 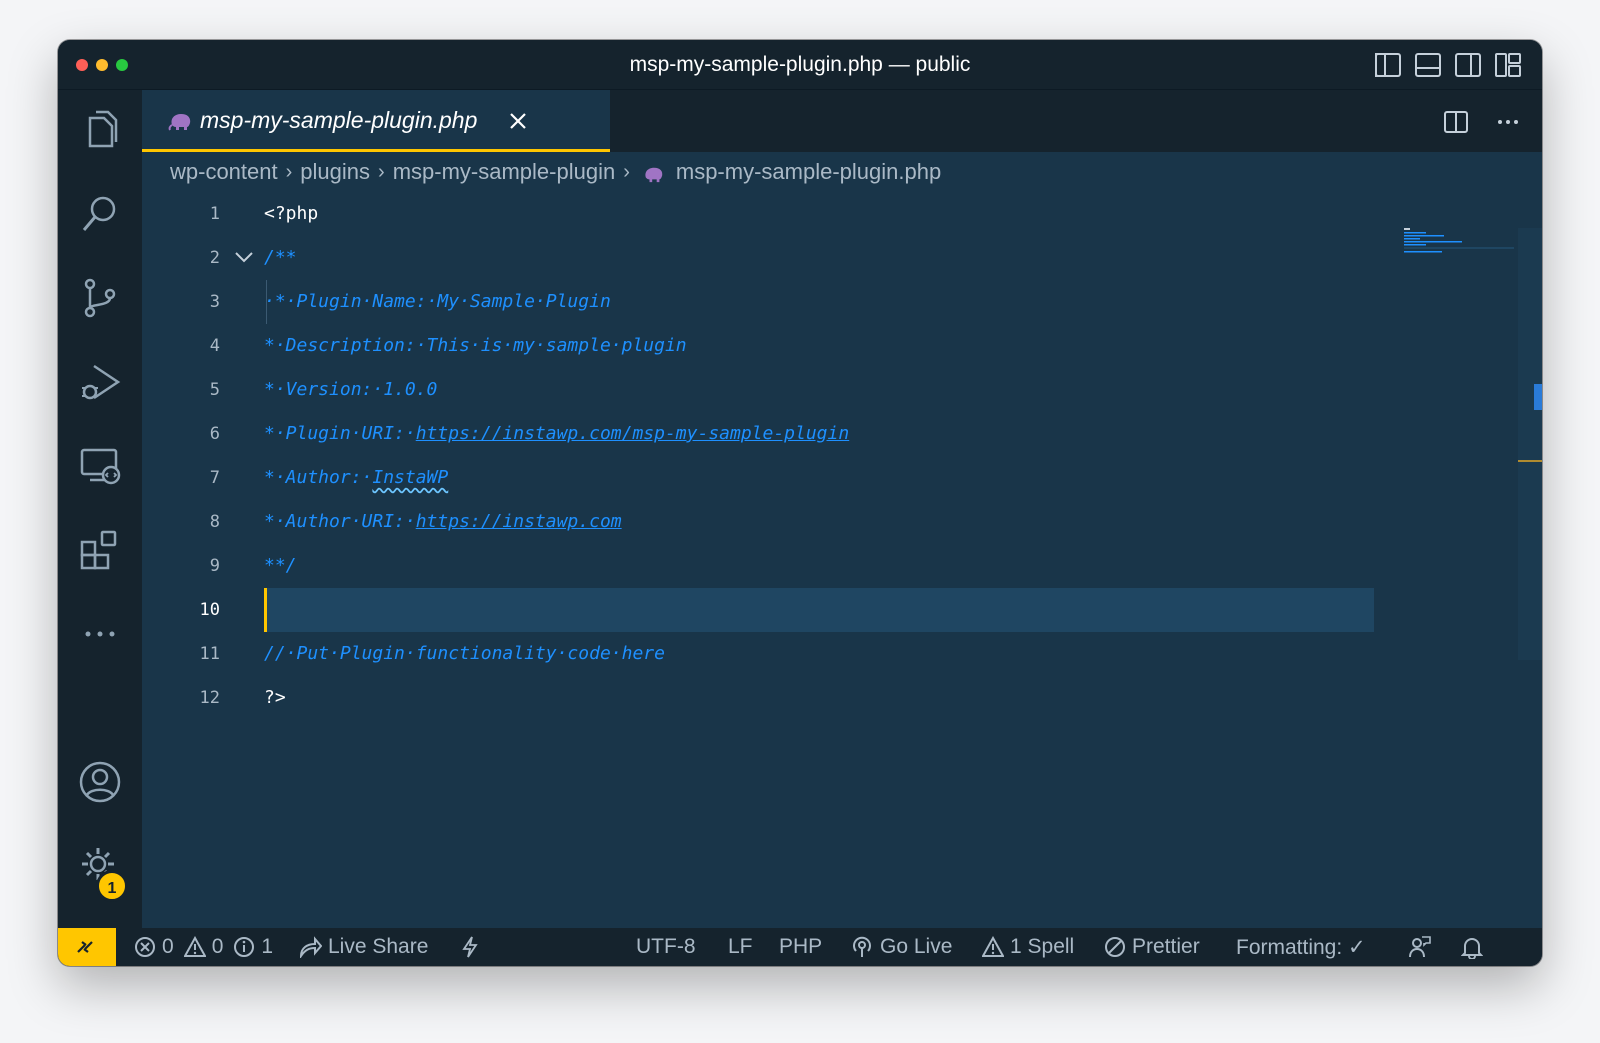 I want to click on comment-prefix: *·Author·URI:·, so click(x=340, y=521).